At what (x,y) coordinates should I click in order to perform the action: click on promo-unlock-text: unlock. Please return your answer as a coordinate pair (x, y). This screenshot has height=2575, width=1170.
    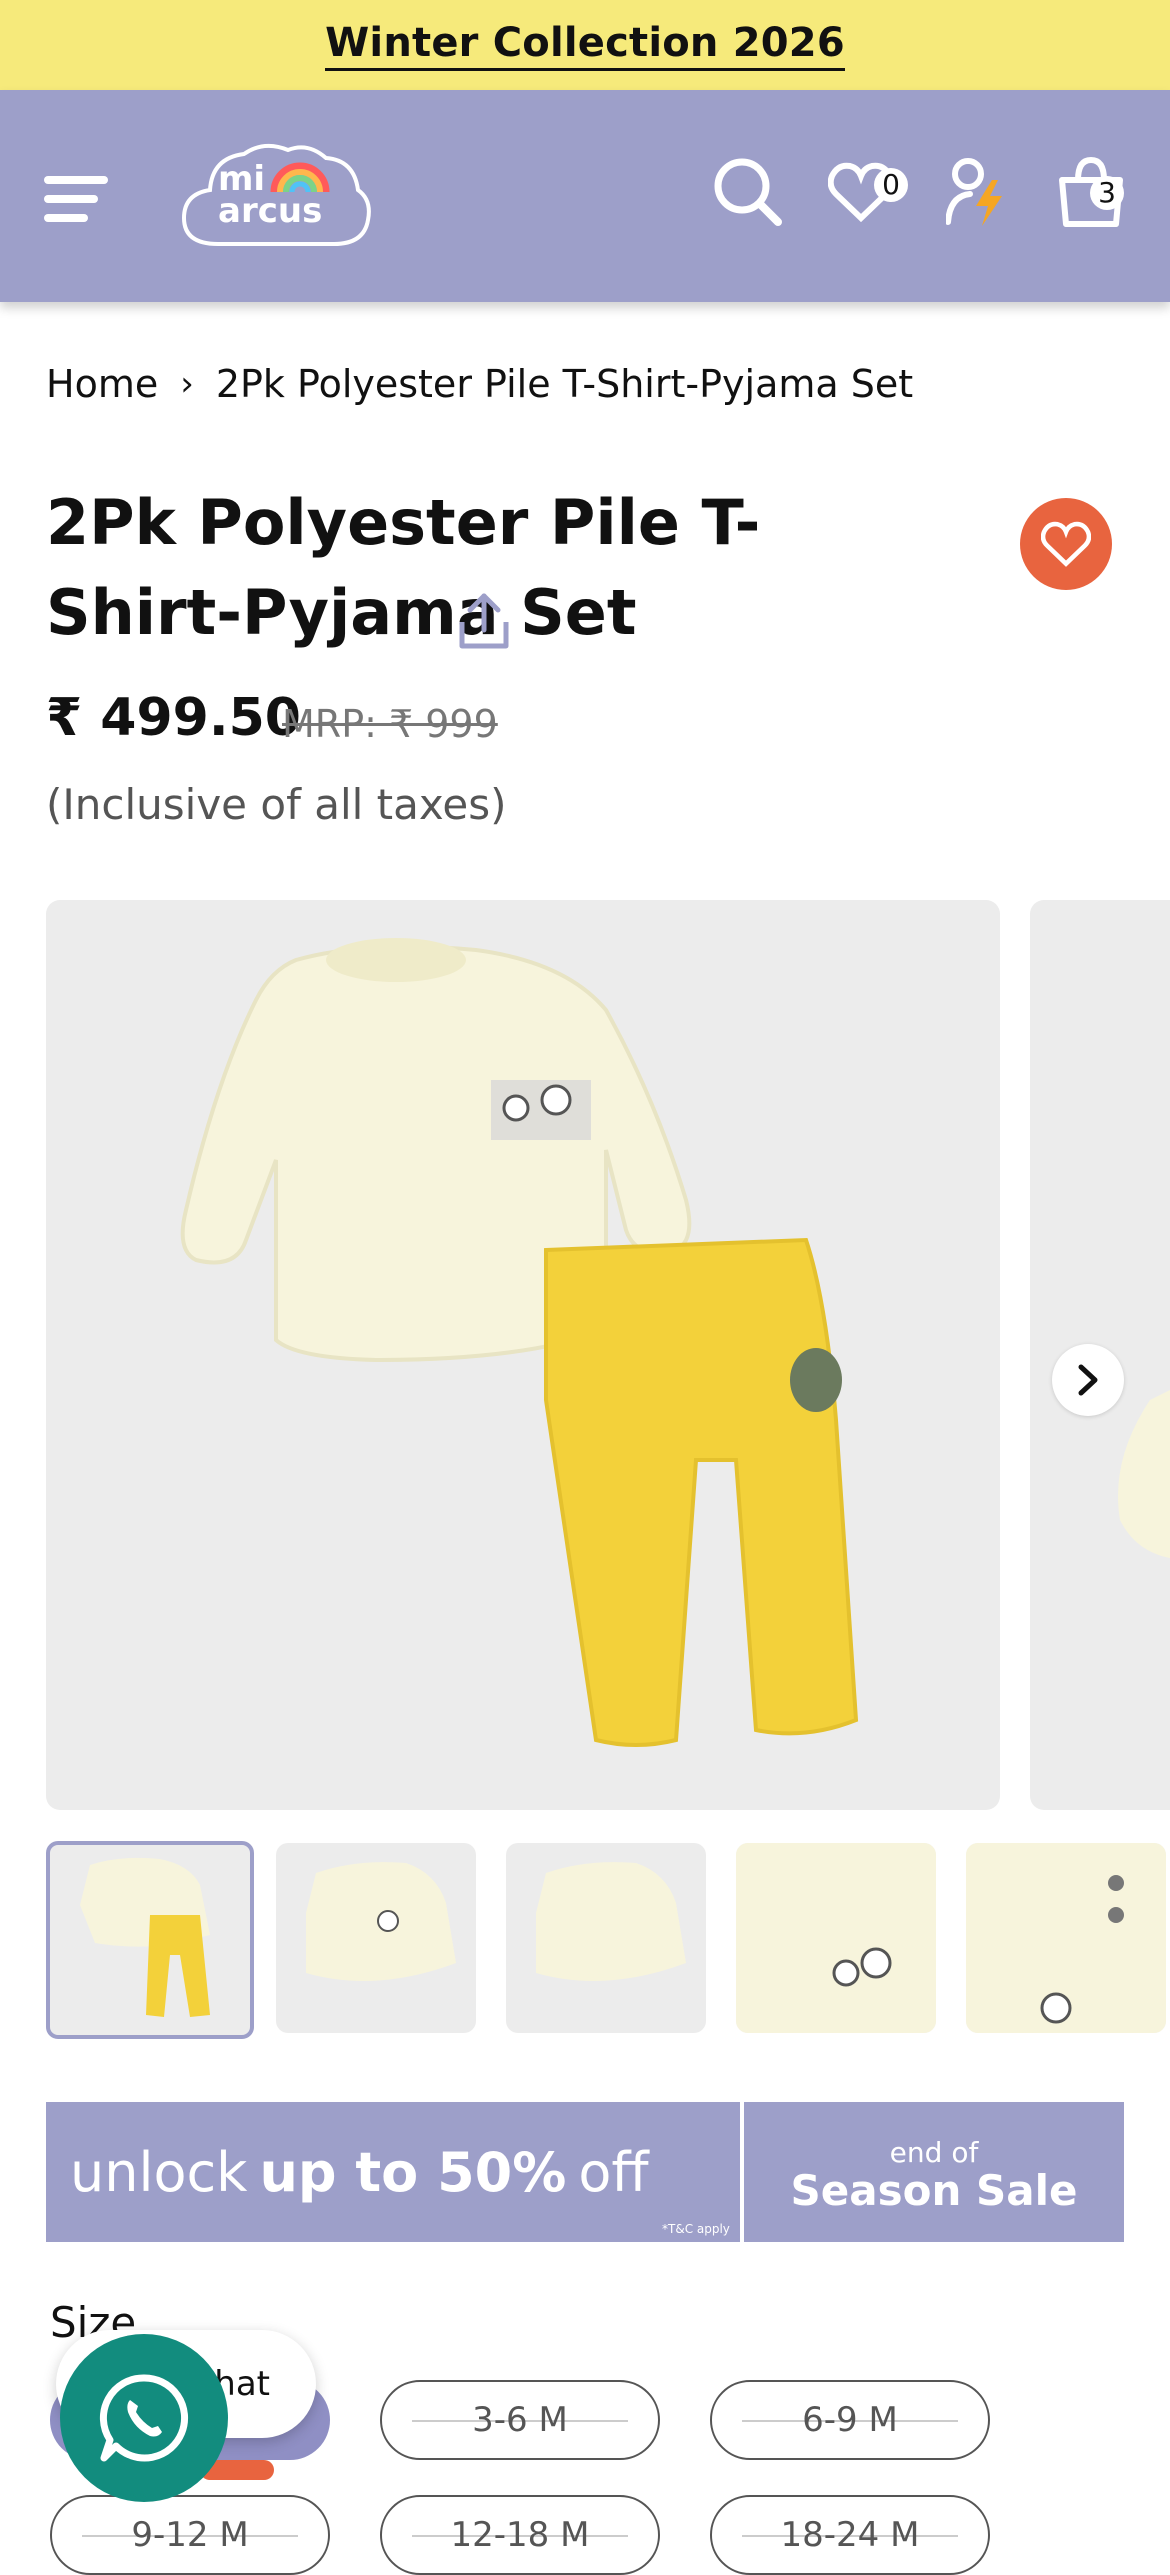
    Looking at the image, I should click on (159, 2172).